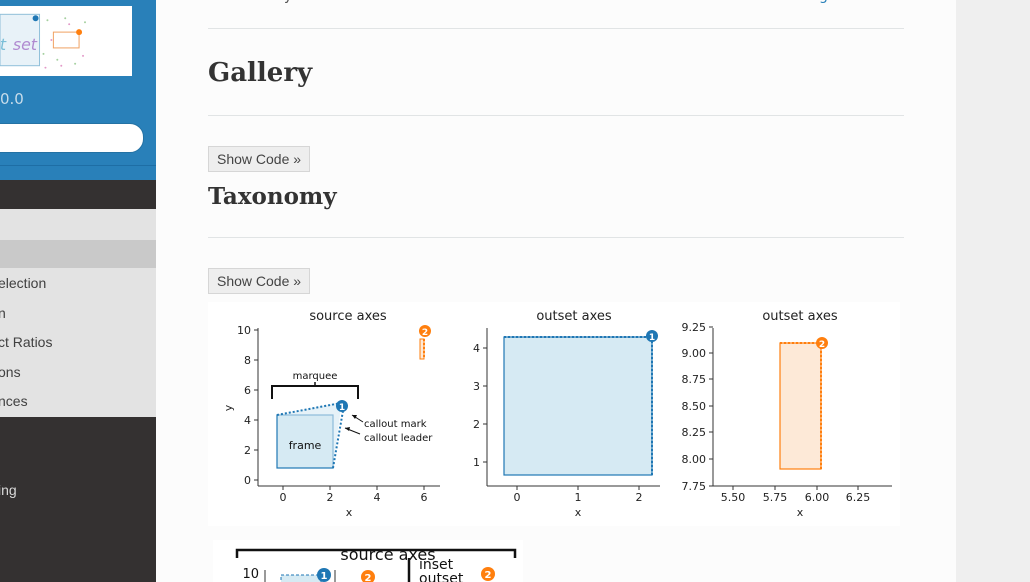 Image resolution: width=1030 pixels, height=582 pixels. What do you see at coordinates (395, 424) in the screenshot?
I see `callout-mark-label: callout mark` at bounding box center [395, 424].